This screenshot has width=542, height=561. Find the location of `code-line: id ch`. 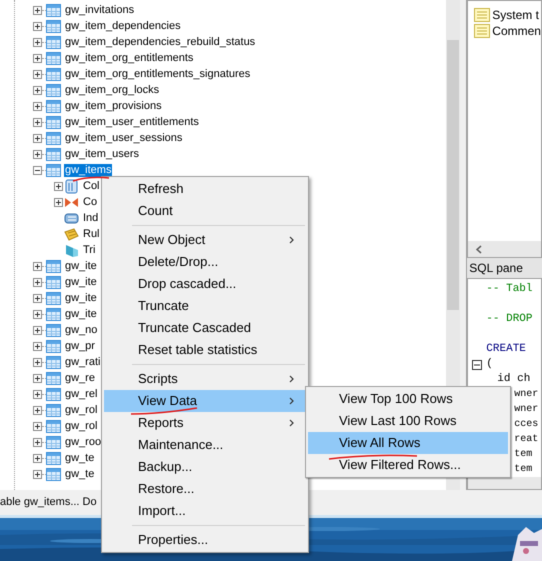

code-line: id ch is located at coordinates (513, 380).